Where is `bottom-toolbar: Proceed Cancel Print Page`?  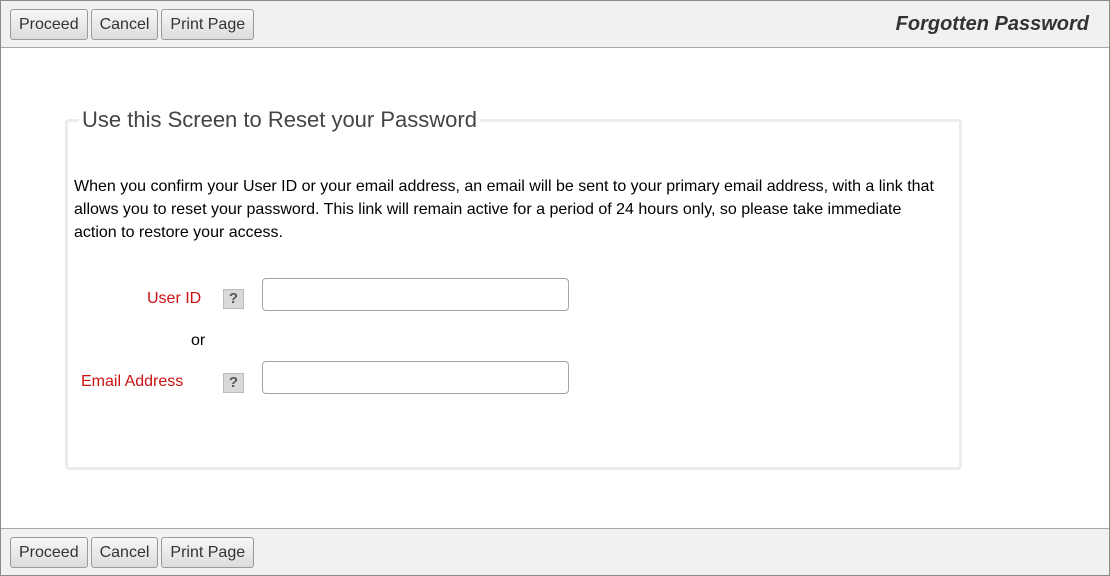 bottom-toolbar: Proceed Cancel Print Page is located at coordinates (555, 551).